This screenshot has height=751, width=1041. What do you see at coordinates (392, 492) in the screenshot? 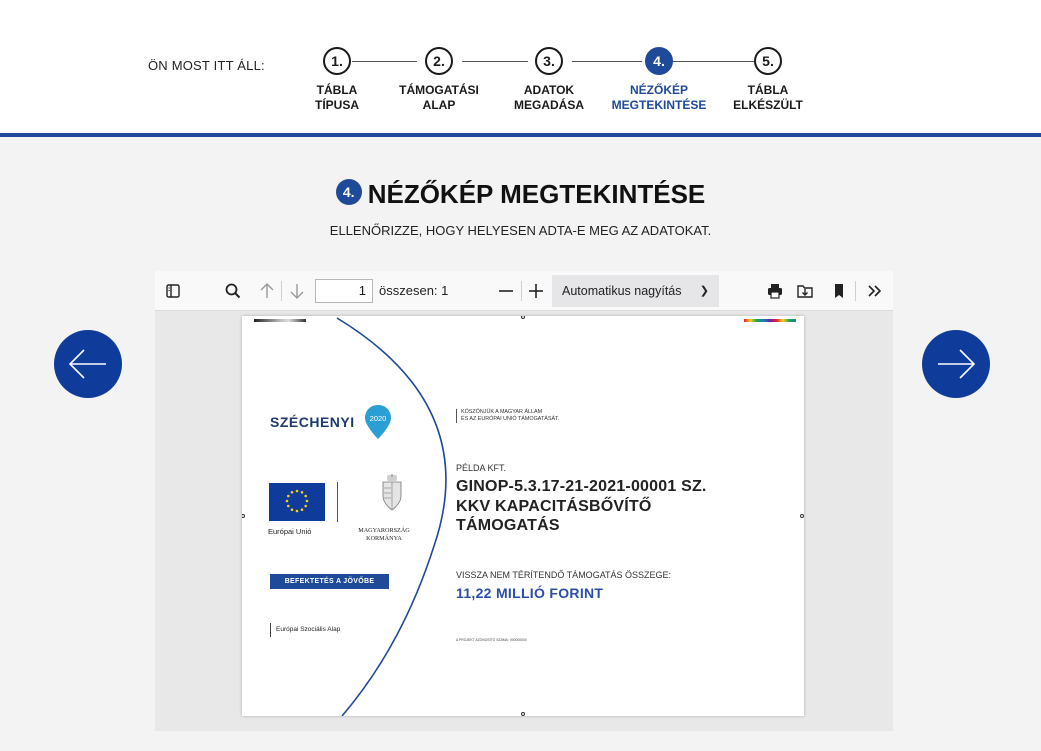
I see `hungarian-crest-icon` at bounding box center [392, 492].